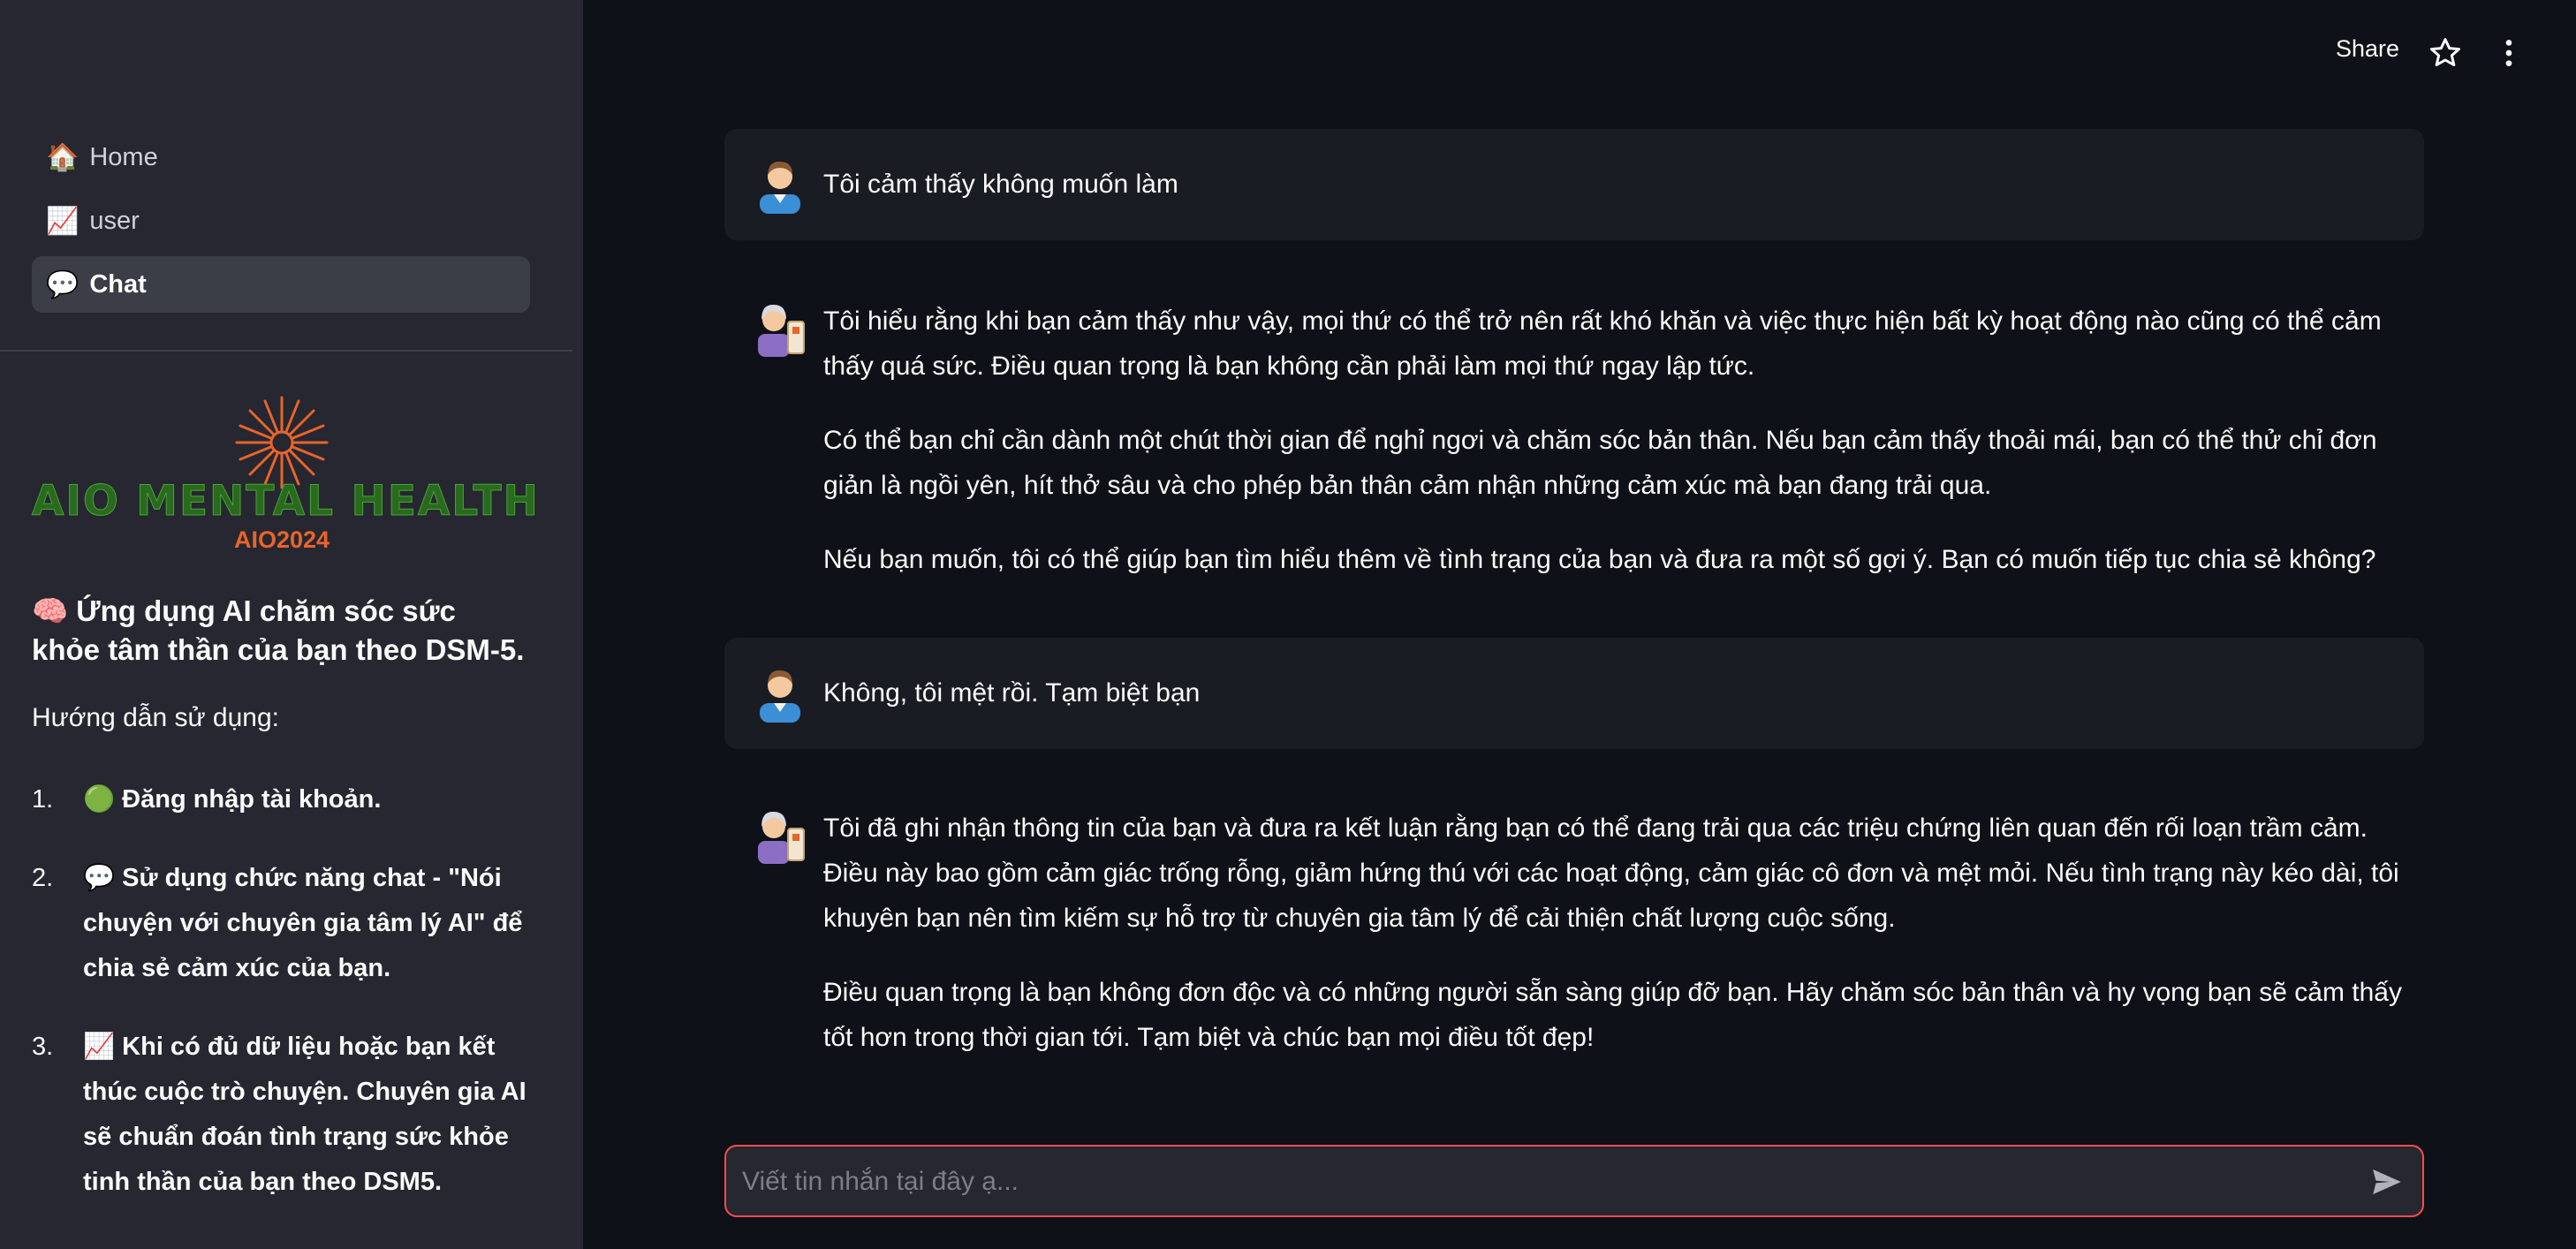 The width and height of the screenshot is (2576, 1249). I want to click on sidebar-nav: 🏠 Home 📈 user 💬 Chat, so click(281, 224).